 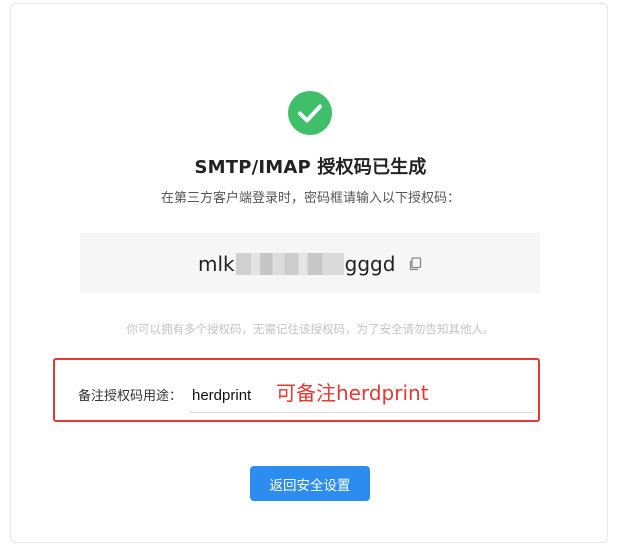 What do you see at coordinates (415, 264) in the screenshot?
I see `copy-icon` at bounding box center [415, 264].